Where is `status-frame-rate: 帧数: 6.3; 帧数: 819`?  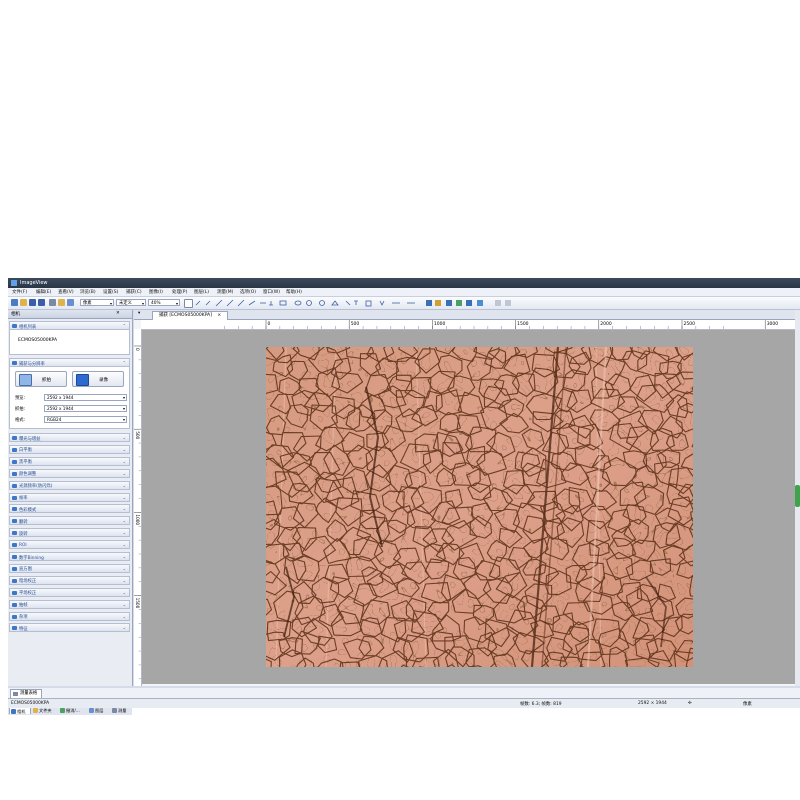 status-frame-rate: 帧数: 6.3; 帧数: 819 is located at coordinates (541, 704).